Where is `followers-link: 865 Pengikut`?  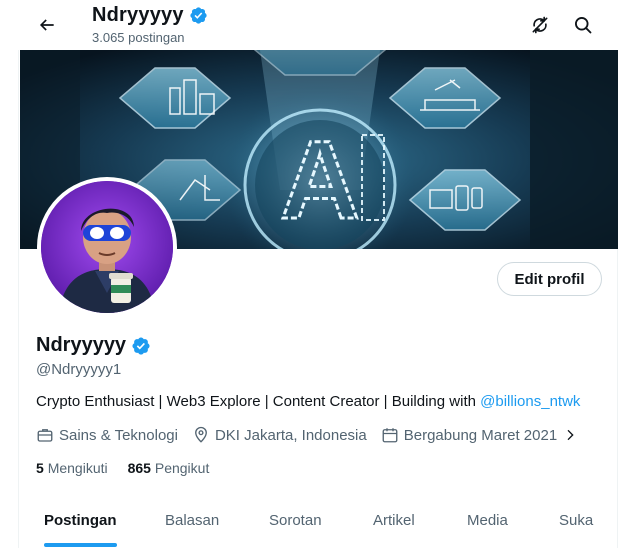 followers-link: 865 Pengikut is located at coordinates (169, 468).